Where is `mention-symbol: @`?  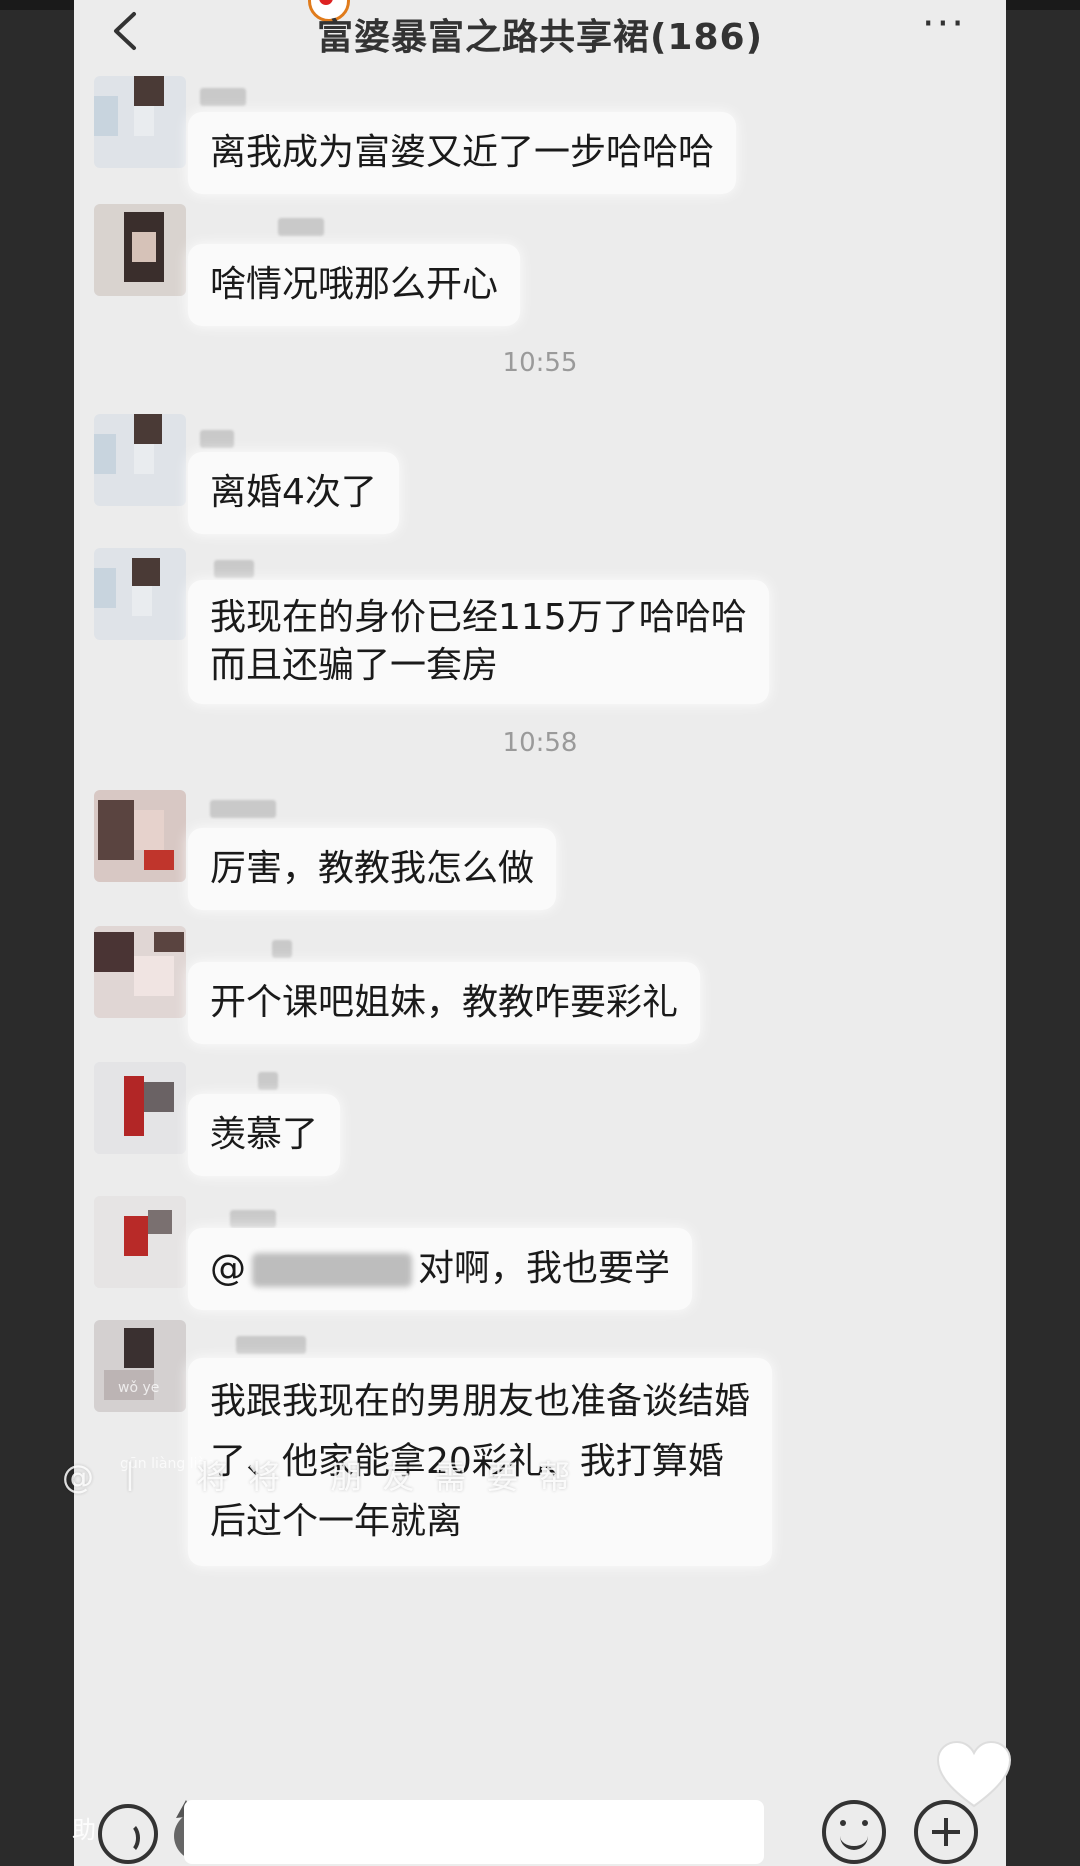 mention-symbol: @ is located at coordinates (228, 1268).